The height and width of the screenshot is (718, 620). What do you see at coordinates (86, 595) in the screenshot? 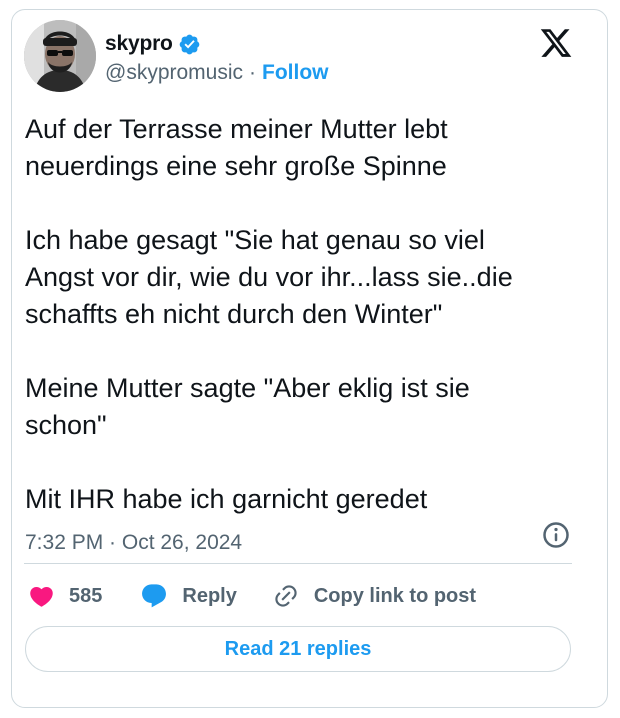
I see `like-count: 585` at bounding box center [86, 595].